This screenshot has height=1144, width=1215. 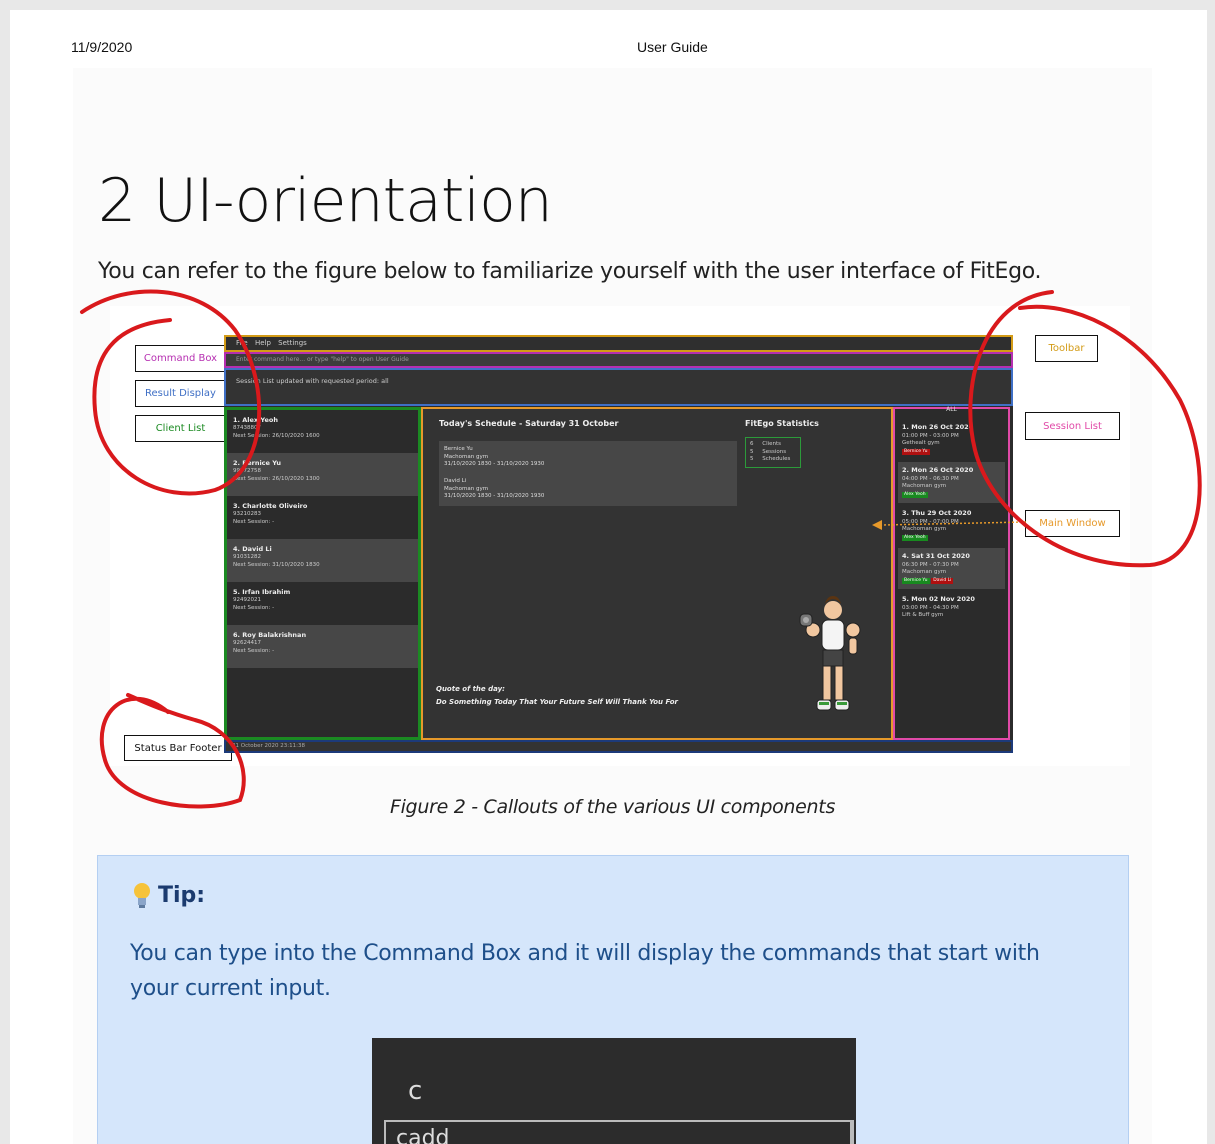 What do you see at coordinates (618, 343) in the screenshot?
I see `app-toolbar: File Help Settings` at bounding box center [618, 343].